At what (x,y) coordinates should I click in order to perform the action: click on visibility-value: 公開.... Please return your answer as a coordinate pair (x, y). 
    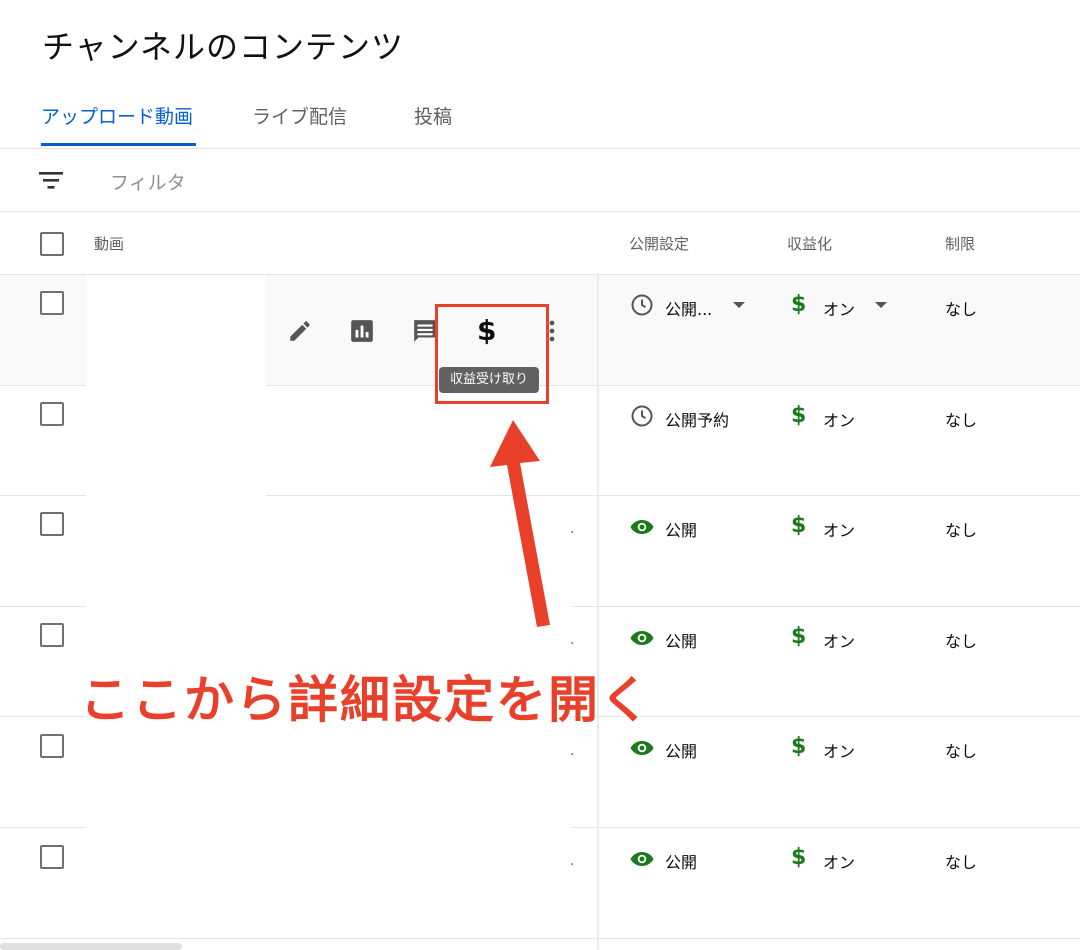
    Looking at the image, I should click on (688, 308).